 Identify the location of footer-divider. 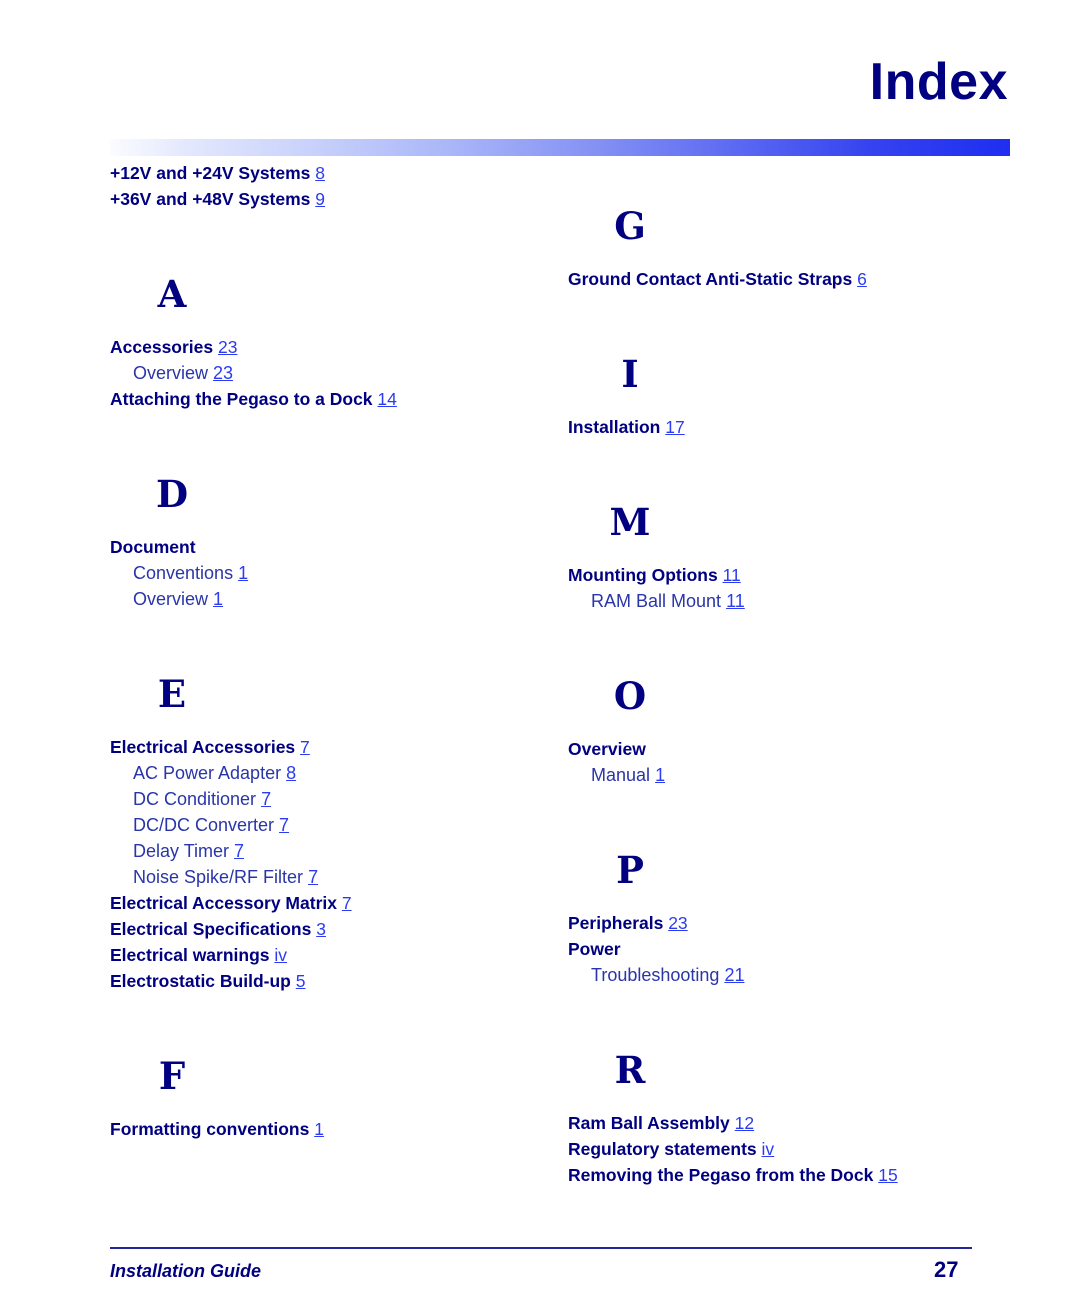
(541, 1248).